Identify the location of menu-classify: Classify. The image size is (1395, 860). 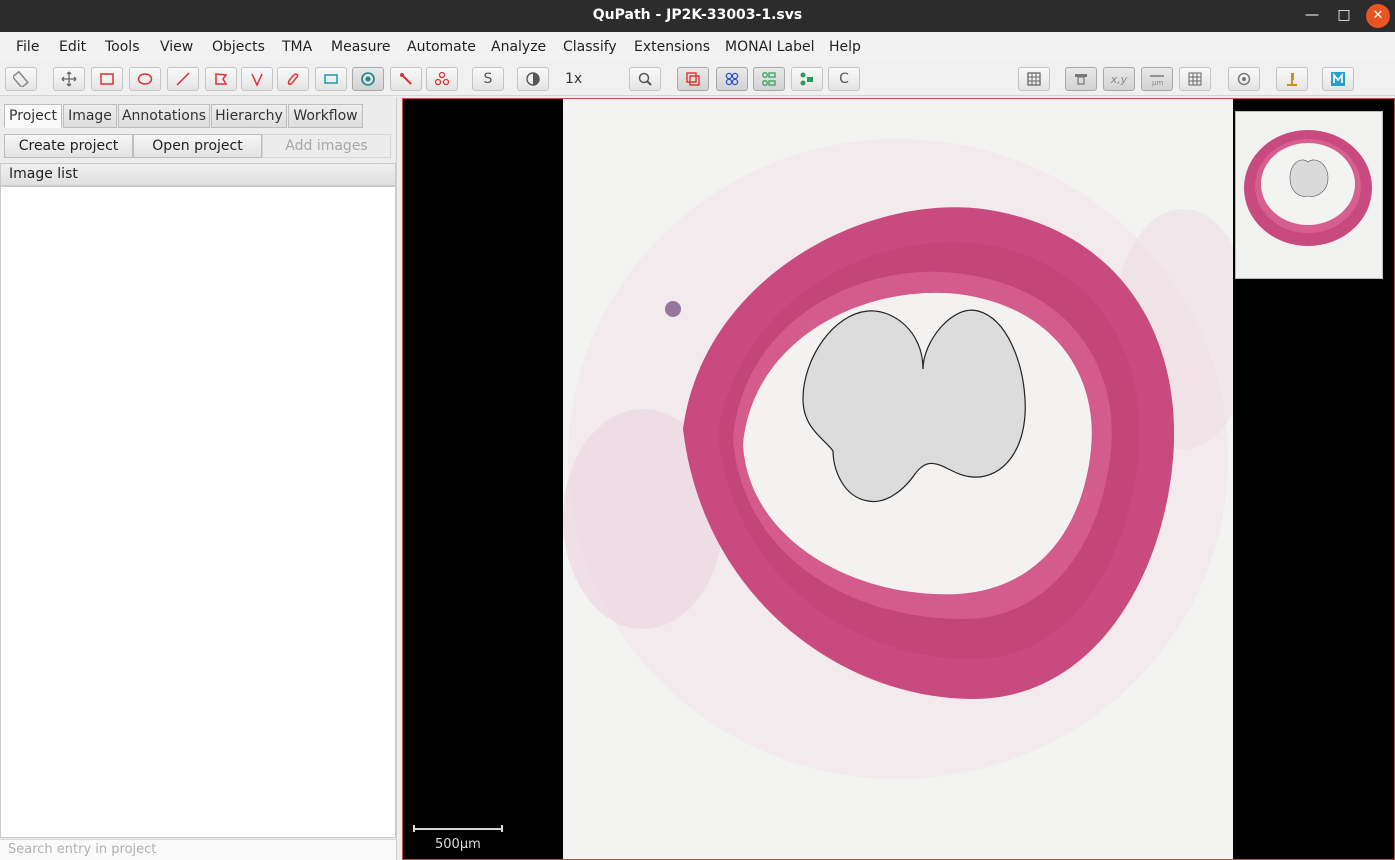
(590, 47).